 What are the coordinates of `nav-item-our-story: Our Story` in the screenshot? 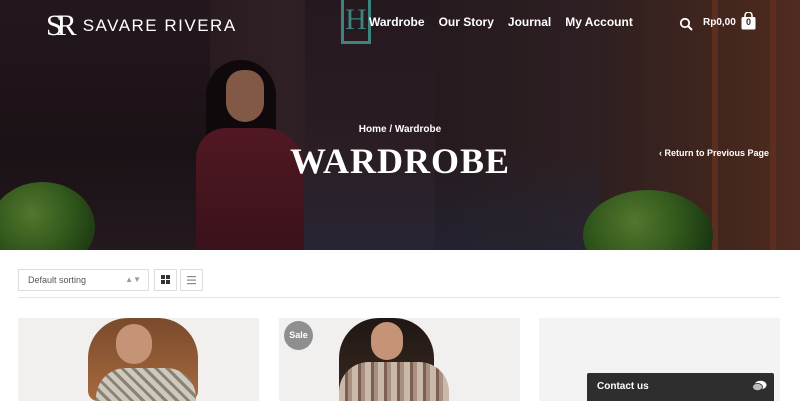 It's located at (466, 22).